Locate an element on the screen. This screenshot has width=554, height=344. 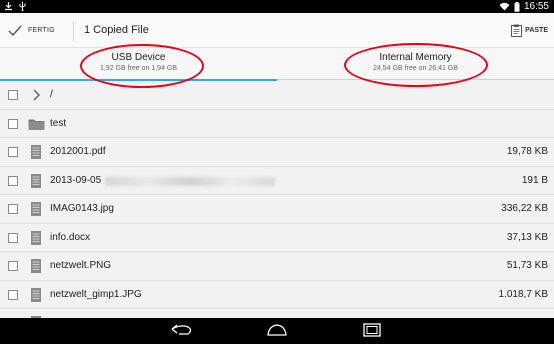
file-size: 191 B is located at coordinates (534, 180).